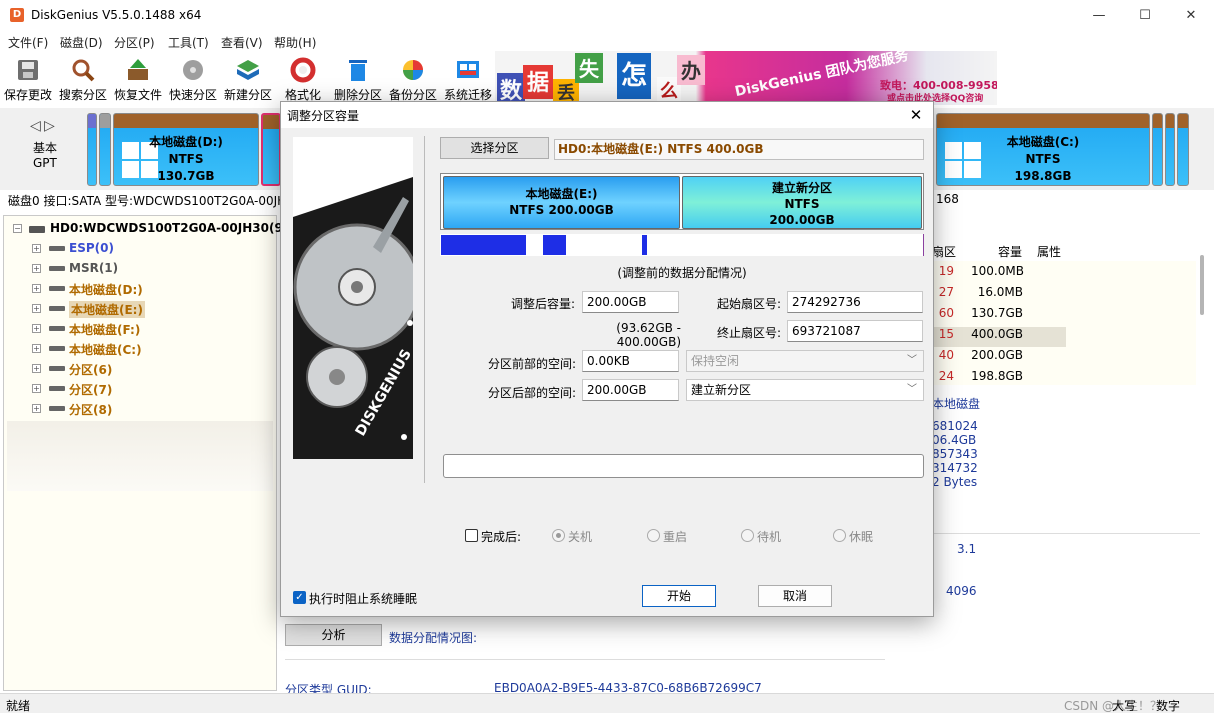 This screenshot has height=713, width=1214. I want to click on save-icon, so click(28, 70).